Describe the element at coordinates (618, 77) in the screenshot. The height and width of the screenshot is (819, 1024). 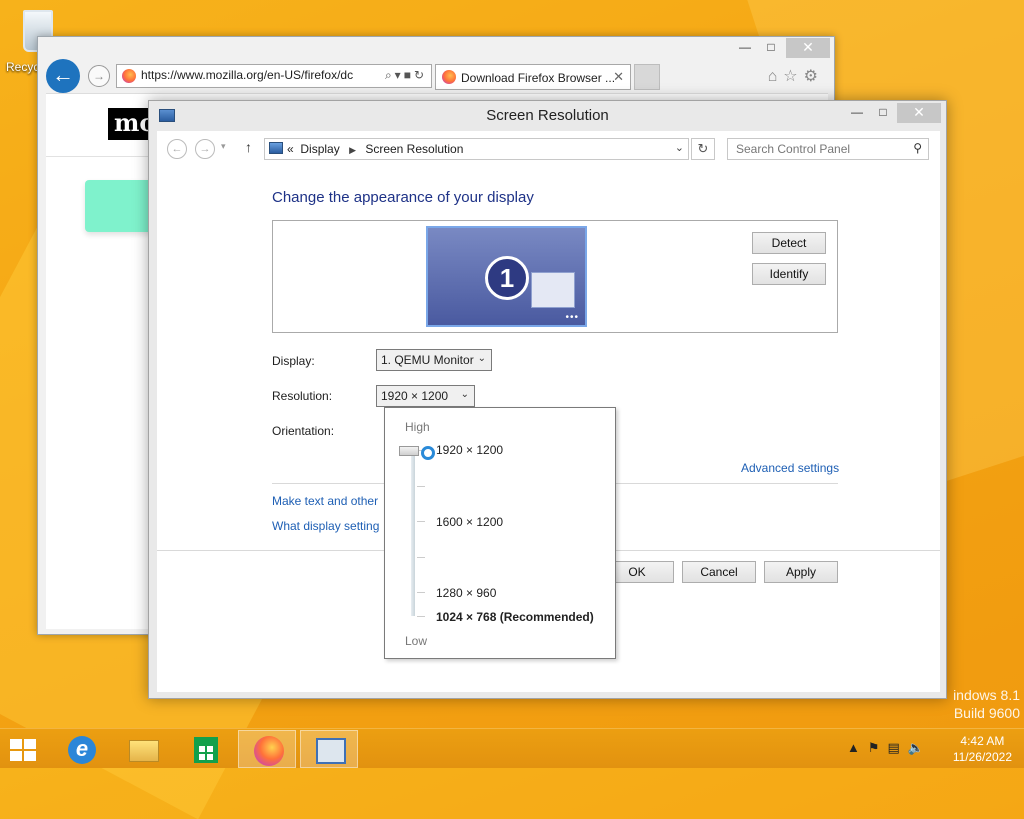
I see `tab-close-icon: ✕` at that location.